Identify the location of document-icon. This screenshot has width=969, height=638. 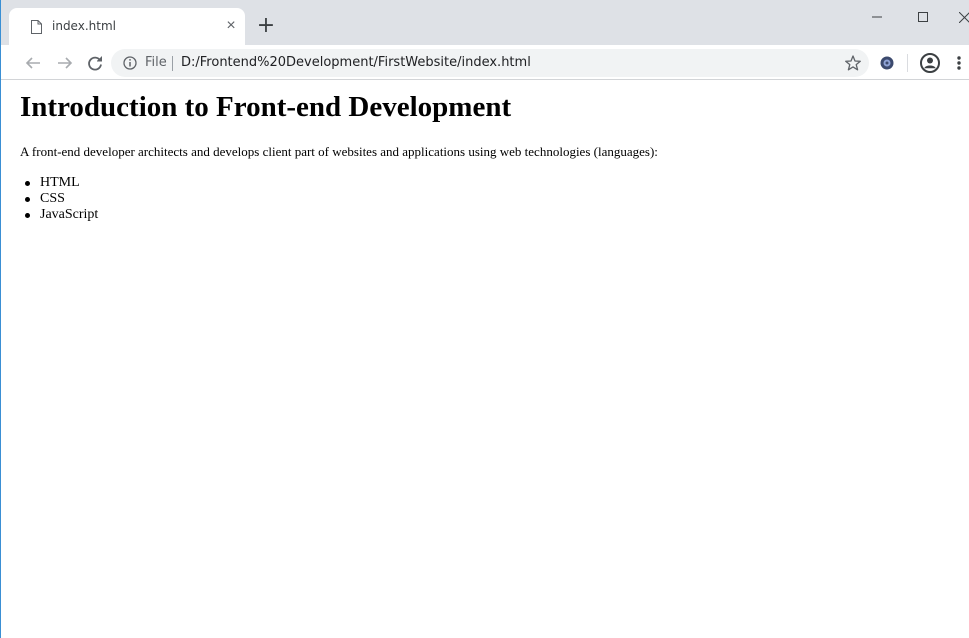
(36, 27).